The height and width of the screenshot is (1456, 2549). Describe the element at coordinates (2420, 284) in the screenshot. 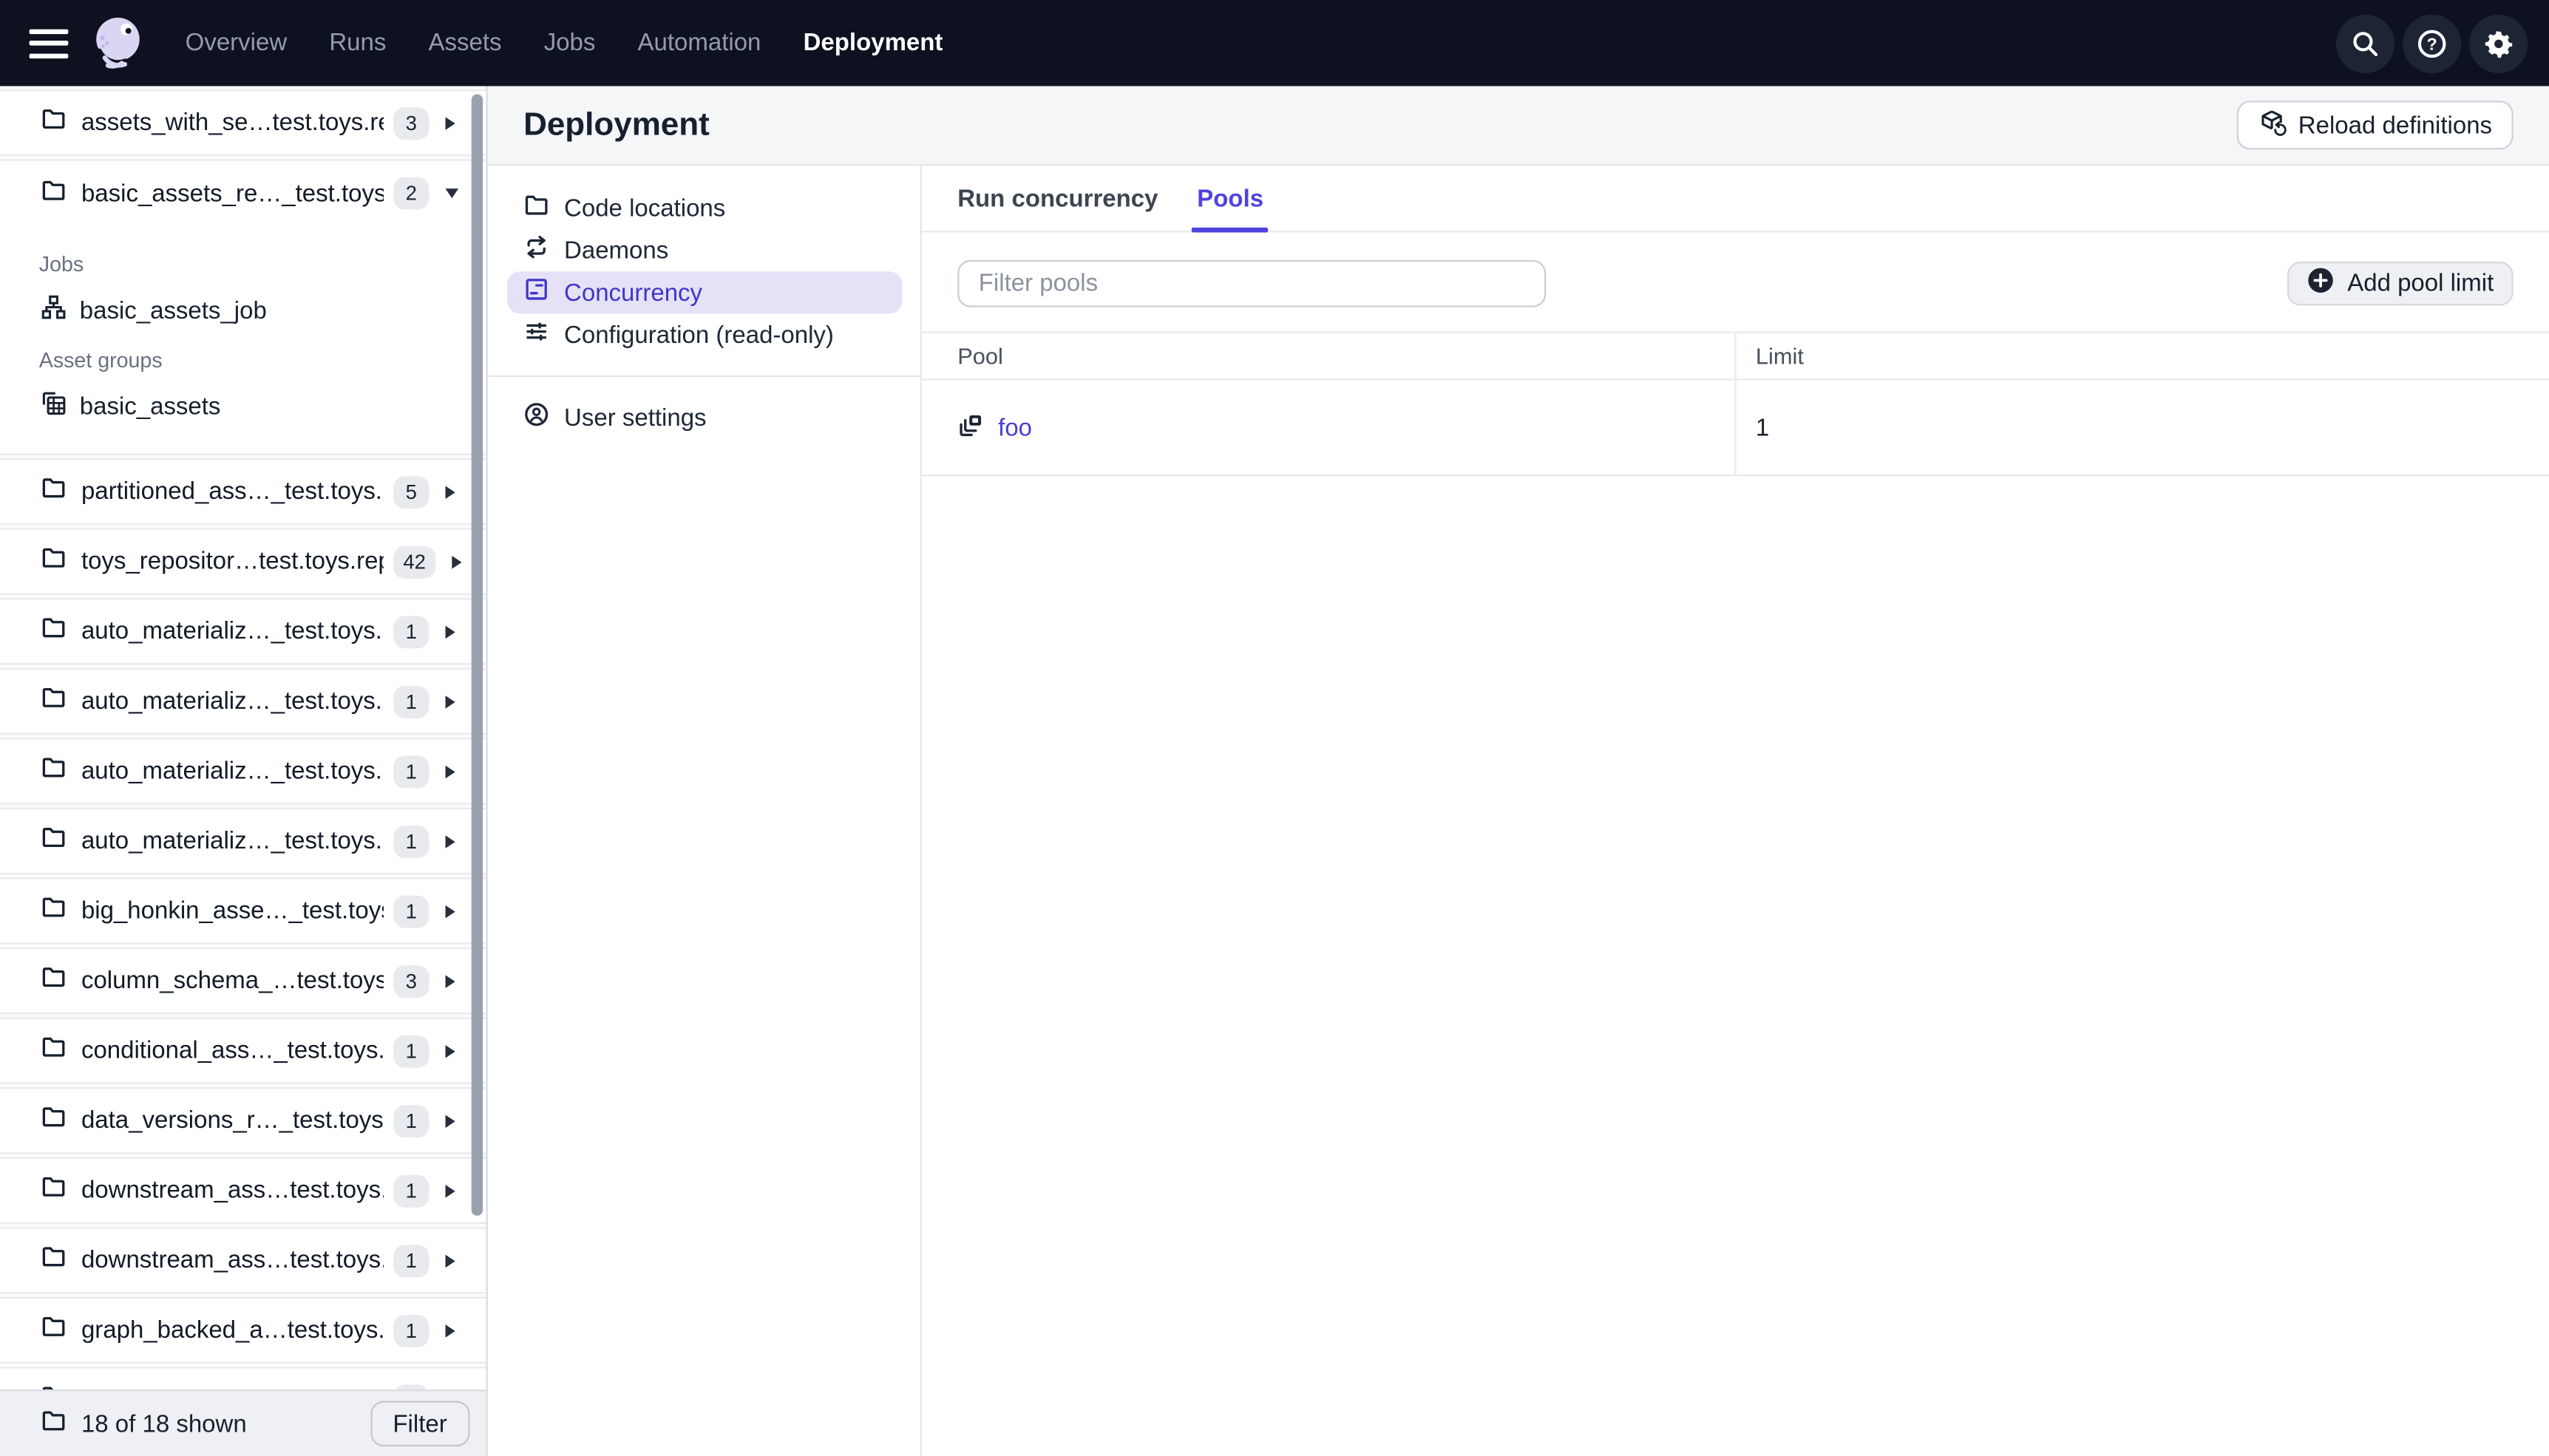

I see `add-pool-limit-label: Add pool limit` at that location.